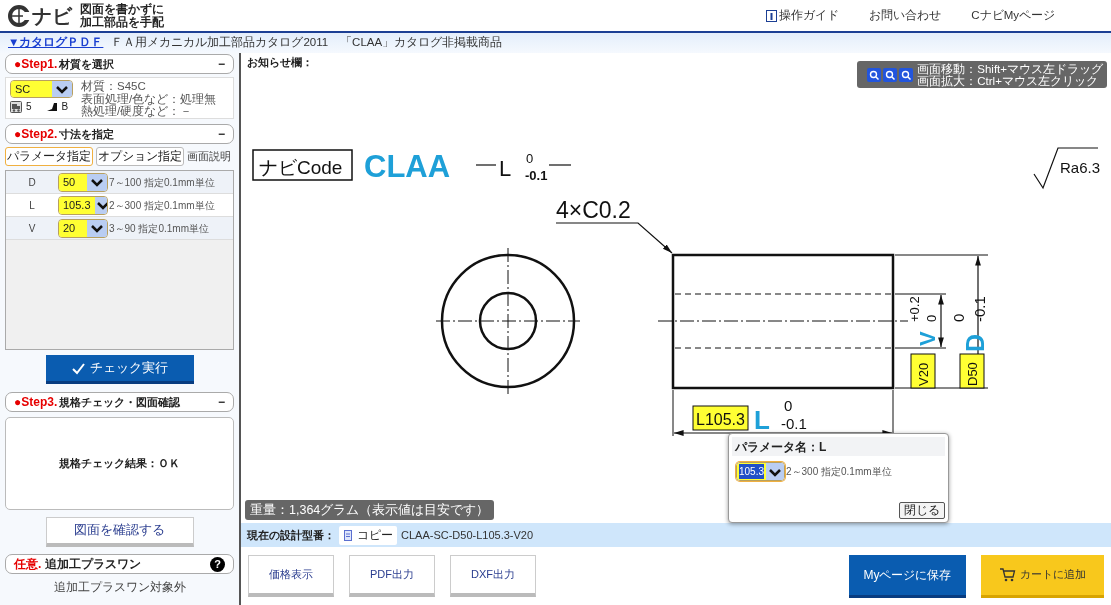 This screenshot has width=1111, height=605. I want to click on material-detail: 材質：S45C, so click(114, 86).